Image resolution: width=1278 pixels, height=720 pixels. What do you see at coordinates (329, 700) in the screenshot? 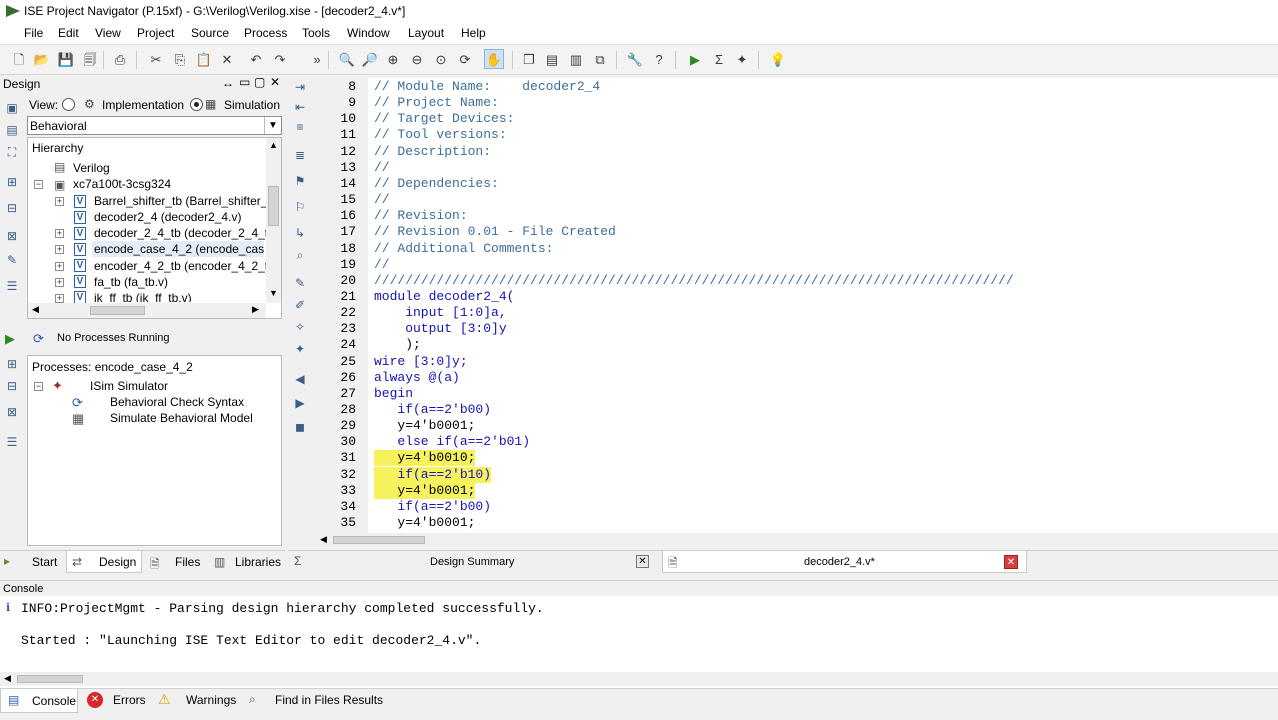
I see `tab-find-results: Find in Files Results` at bounding box center [329, 700].